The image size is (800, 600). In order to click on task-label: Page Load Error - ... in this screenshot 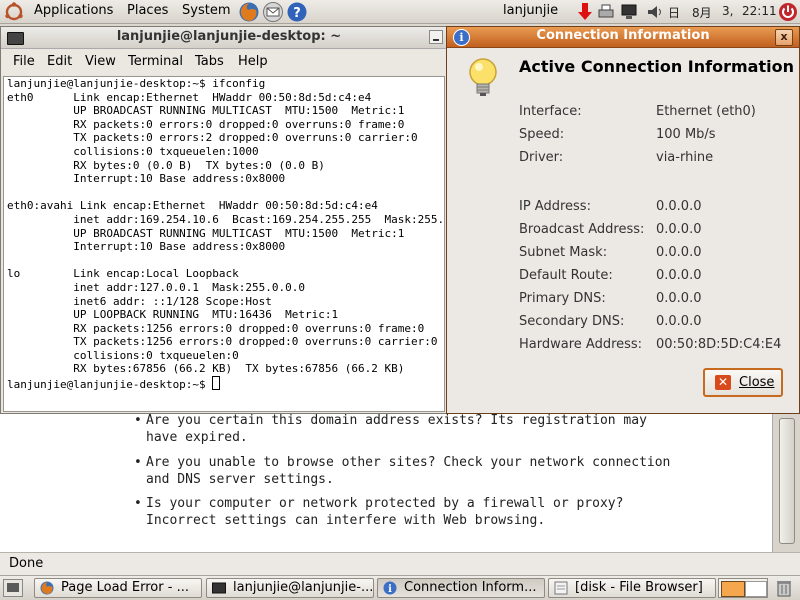, I will do `click(125, 587)`.